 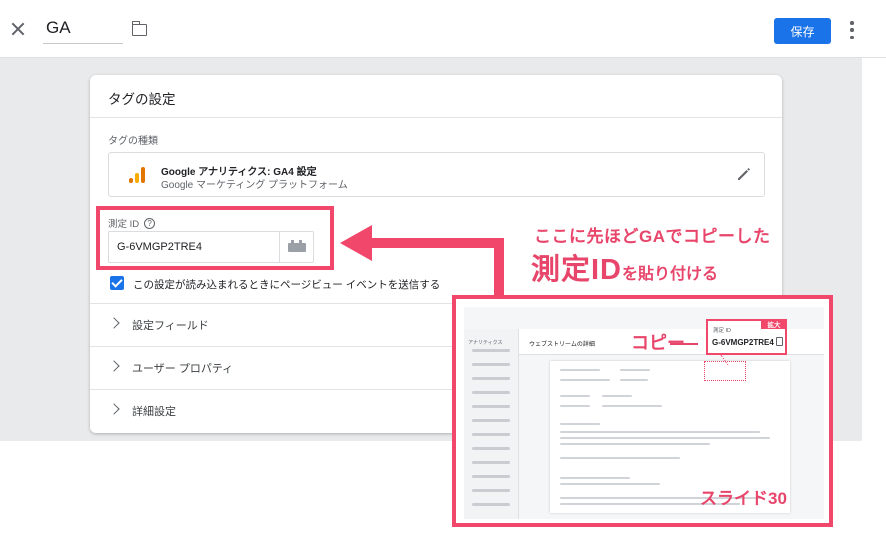 I want to click on zoom-badge: 拡大, so click(x=774, y=324).